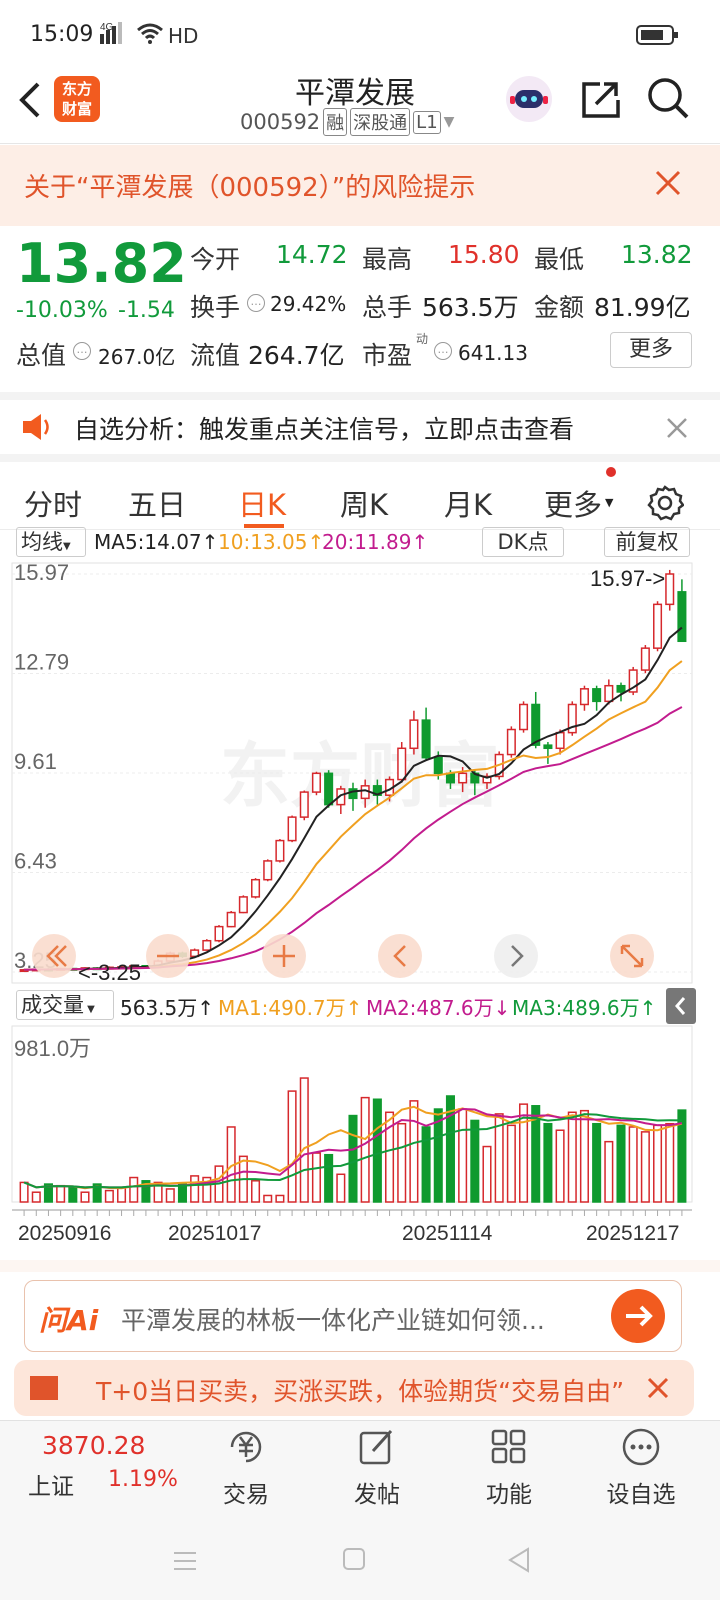 The width and height of the screenshot is (720, 1600). I want to click on collapse-panel-button, so click(681, 1006).